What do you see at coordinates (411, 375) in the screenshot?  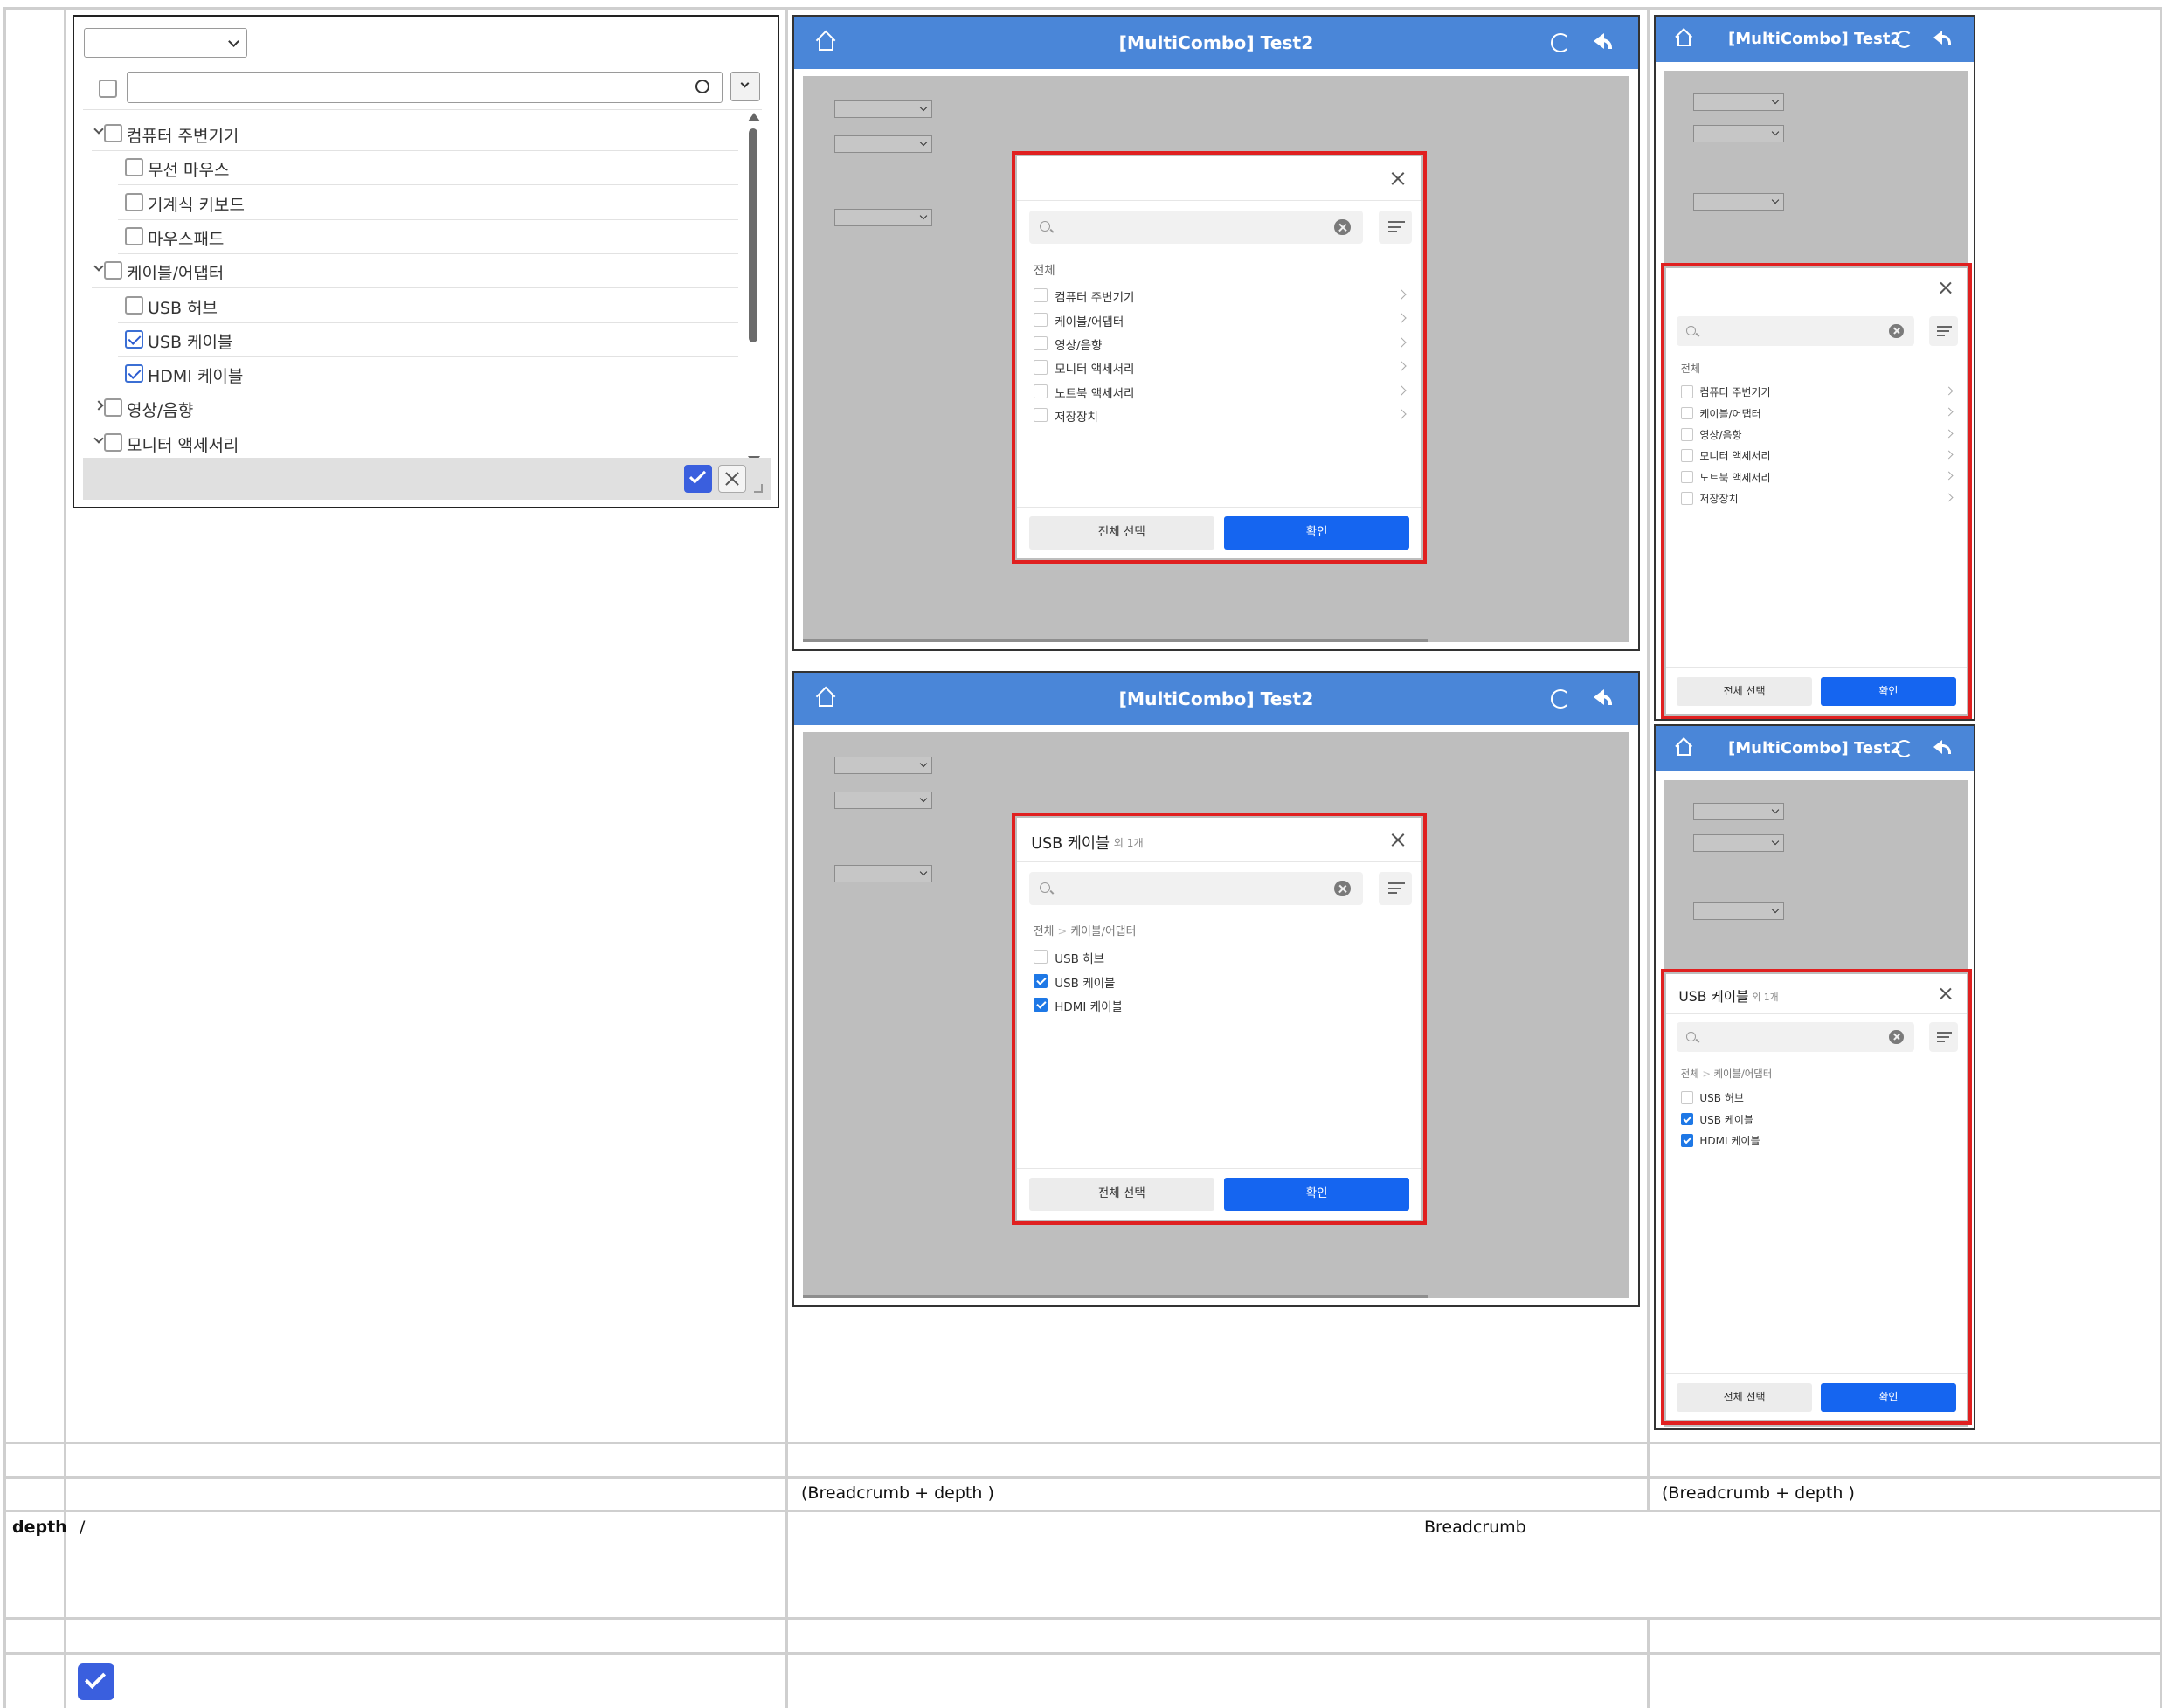 I see `tree-item: HDMI 케이블` at bounding box center [411, 375].